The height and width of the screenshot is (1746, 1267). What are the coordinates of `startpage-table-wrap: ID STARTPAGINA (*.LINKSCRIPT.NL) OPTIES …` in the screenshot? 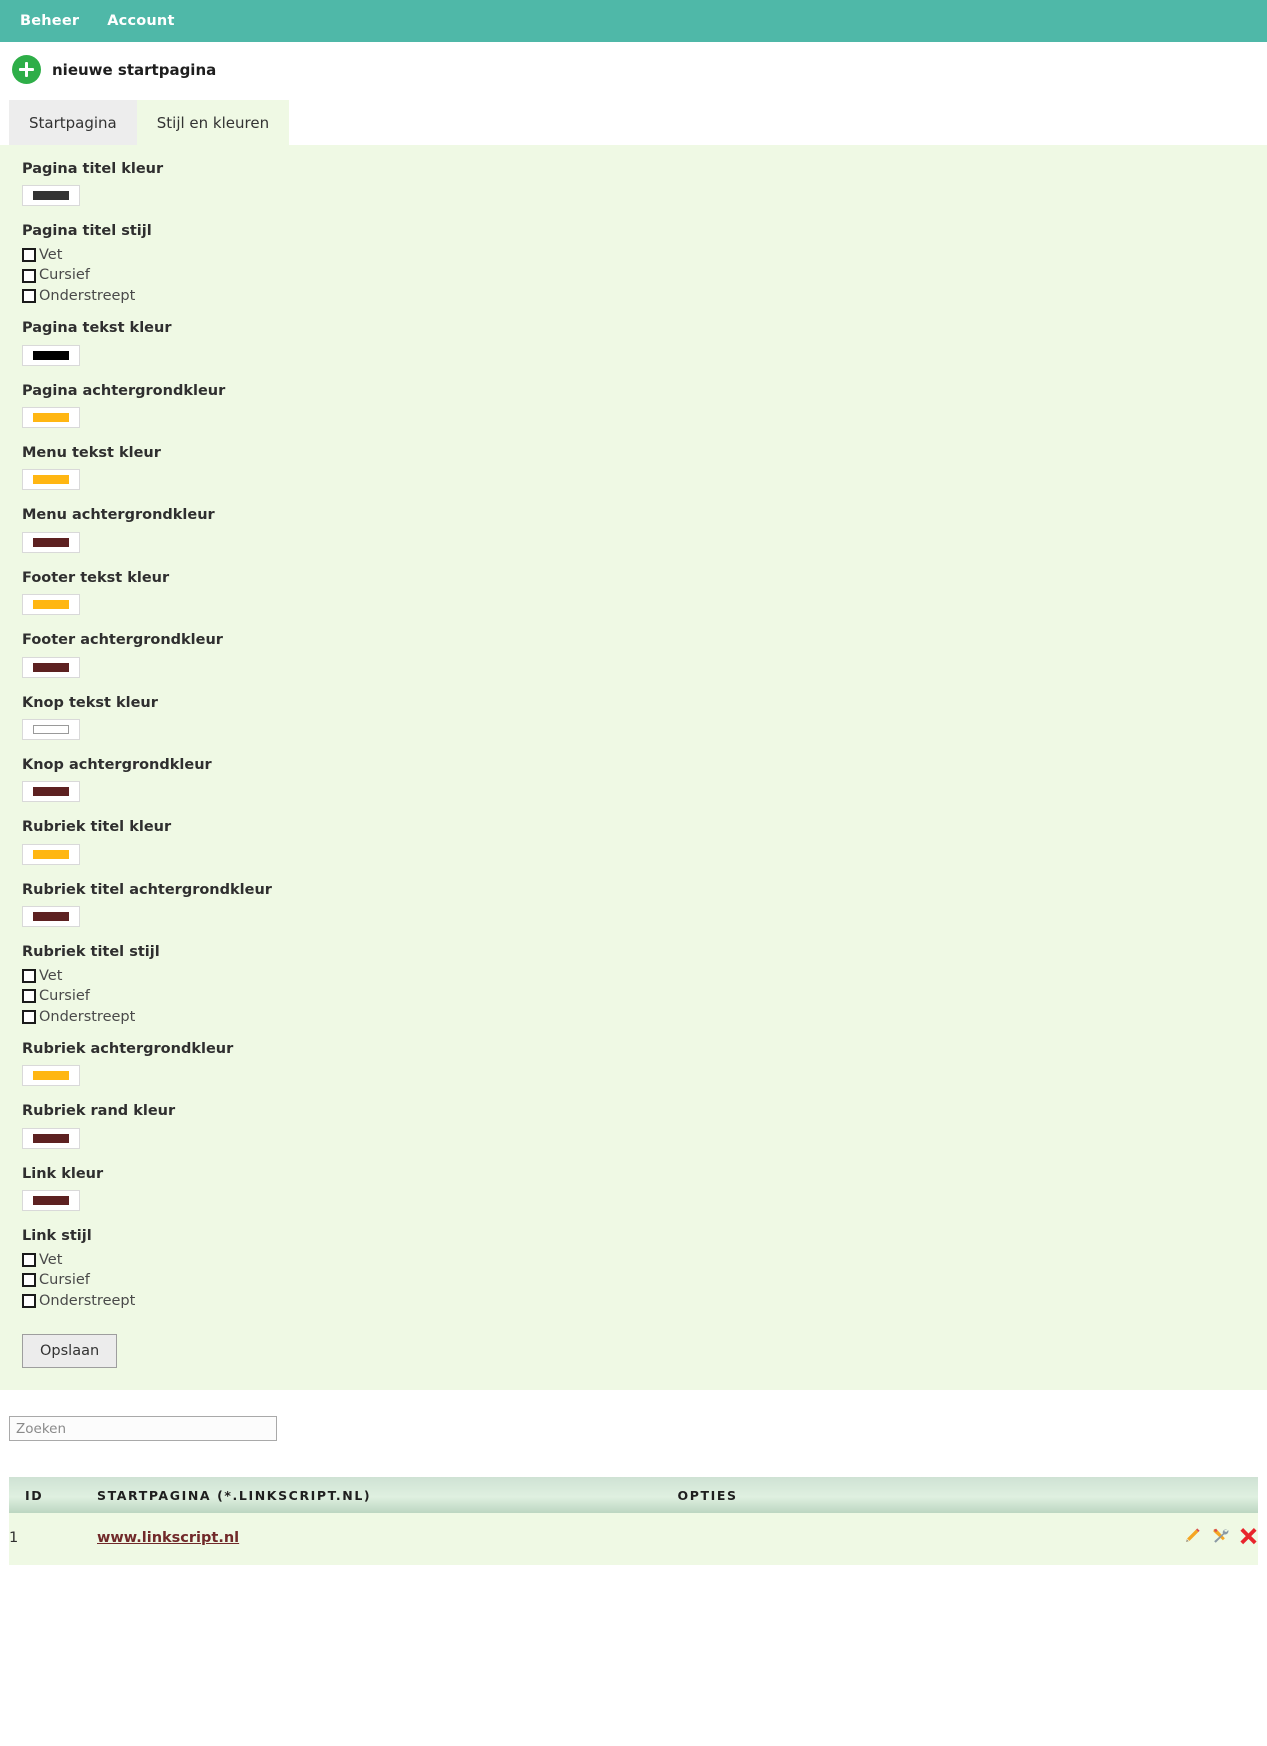 It's located at (633, 1521).